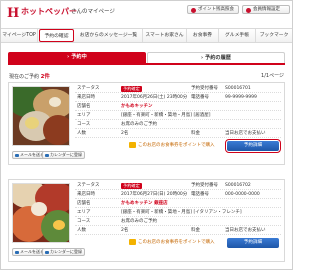 This screenshot has height=270, width=320. What do you see at coordinates (109, 35) in the screenshot?
I see `nav-item-shop-messages: お店からのメッセージ一覧` at bounding box center [109, 35].